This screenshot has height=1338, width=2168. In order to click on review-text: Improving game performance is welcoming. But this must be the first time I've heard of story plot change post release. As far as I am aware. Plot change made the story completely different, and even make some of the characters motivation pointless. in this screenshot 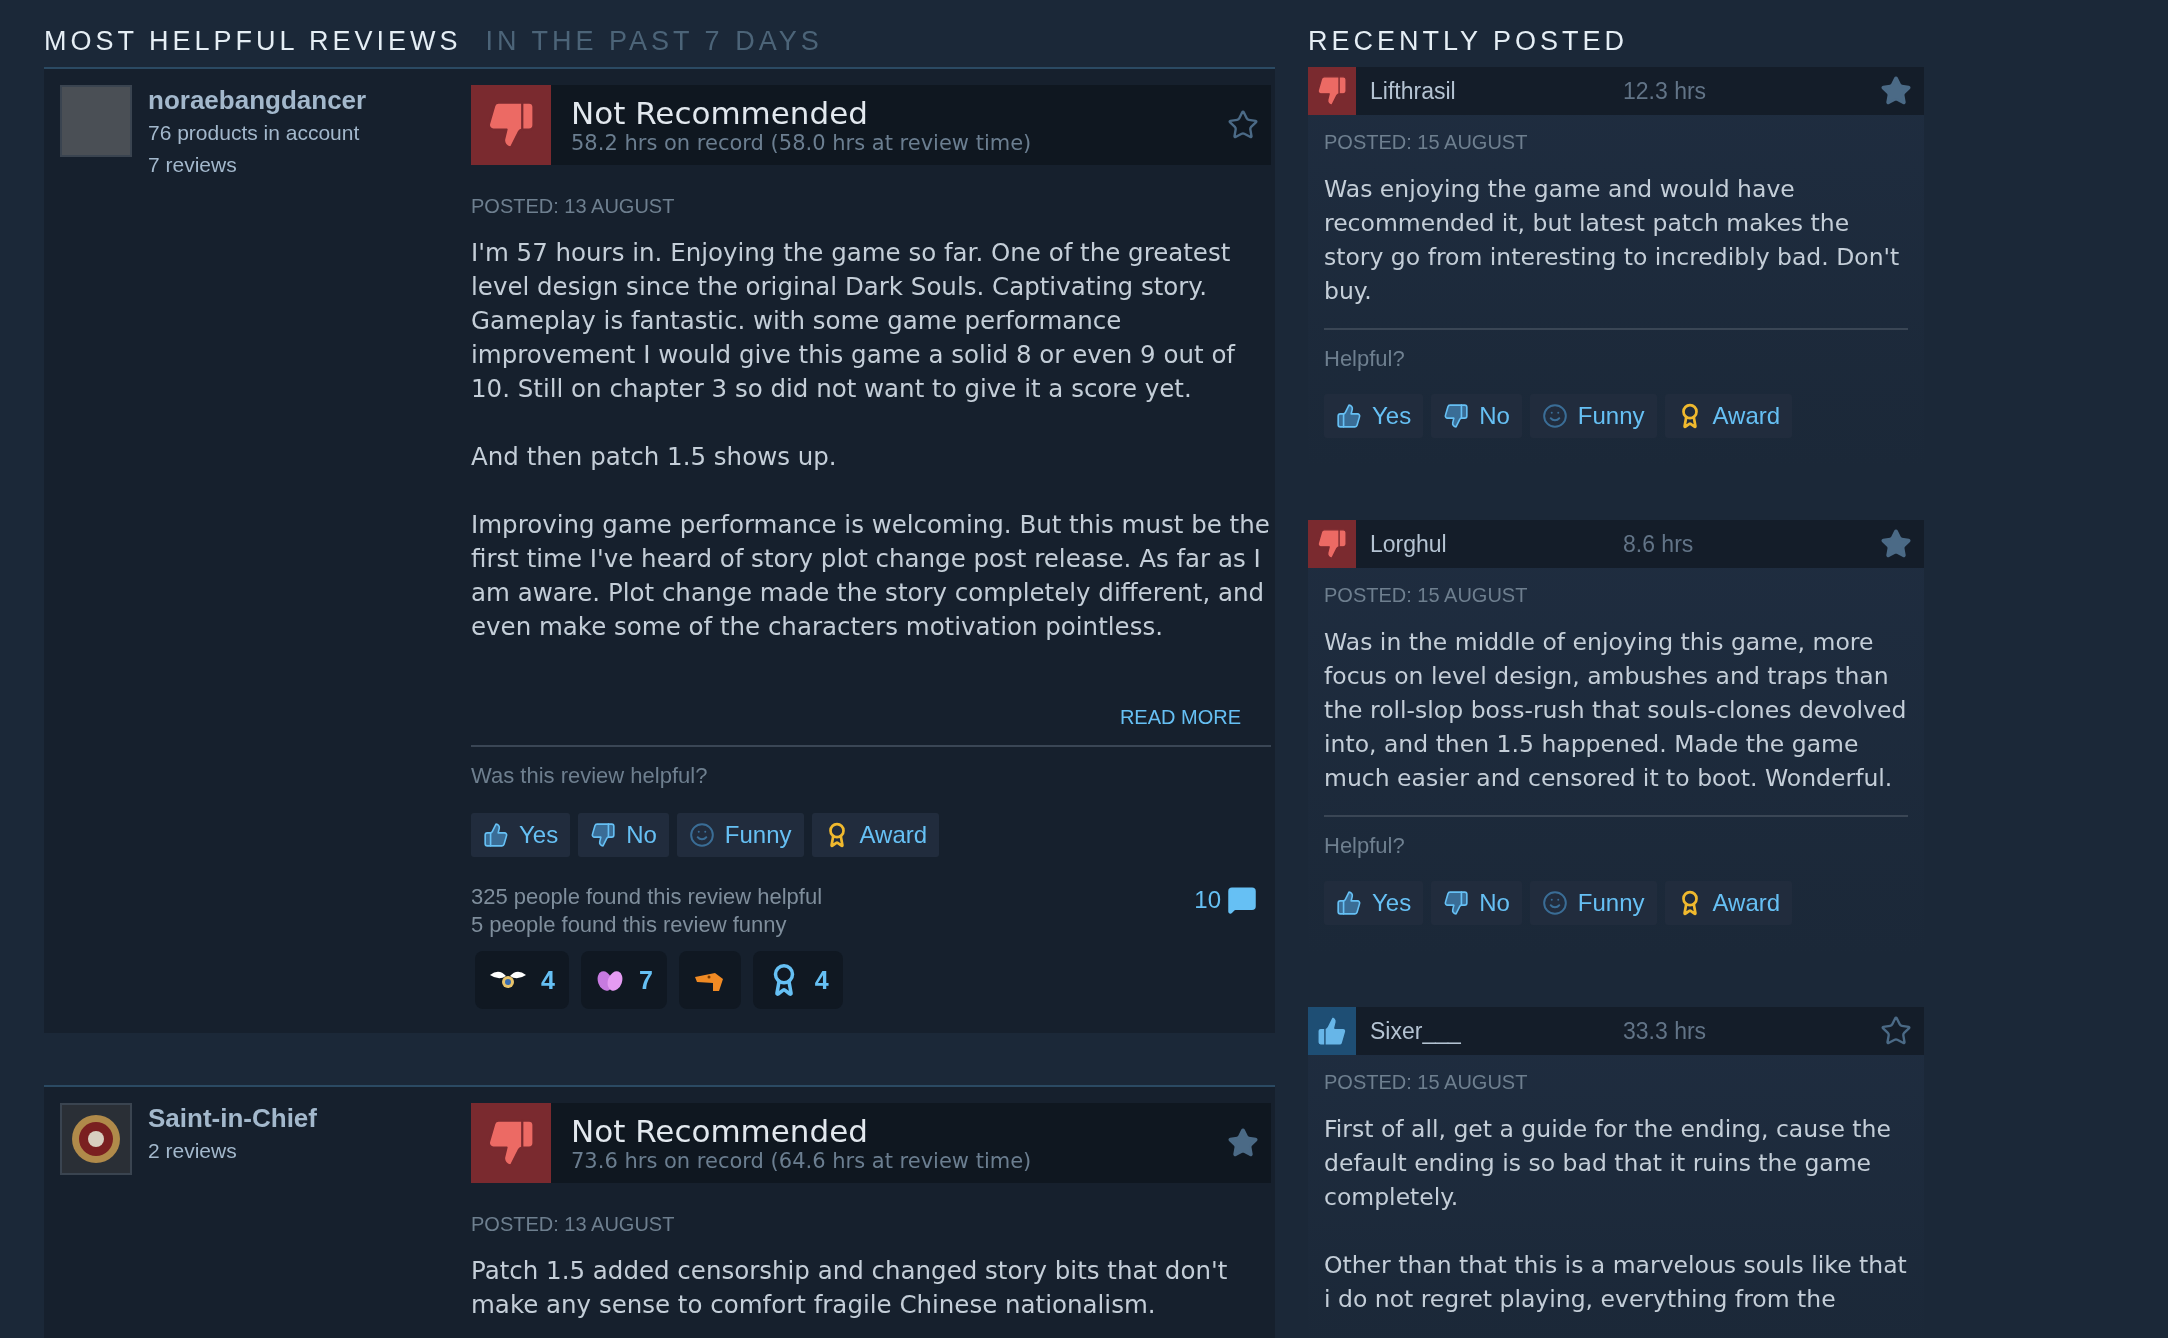, I will do `click(871, 576)`.